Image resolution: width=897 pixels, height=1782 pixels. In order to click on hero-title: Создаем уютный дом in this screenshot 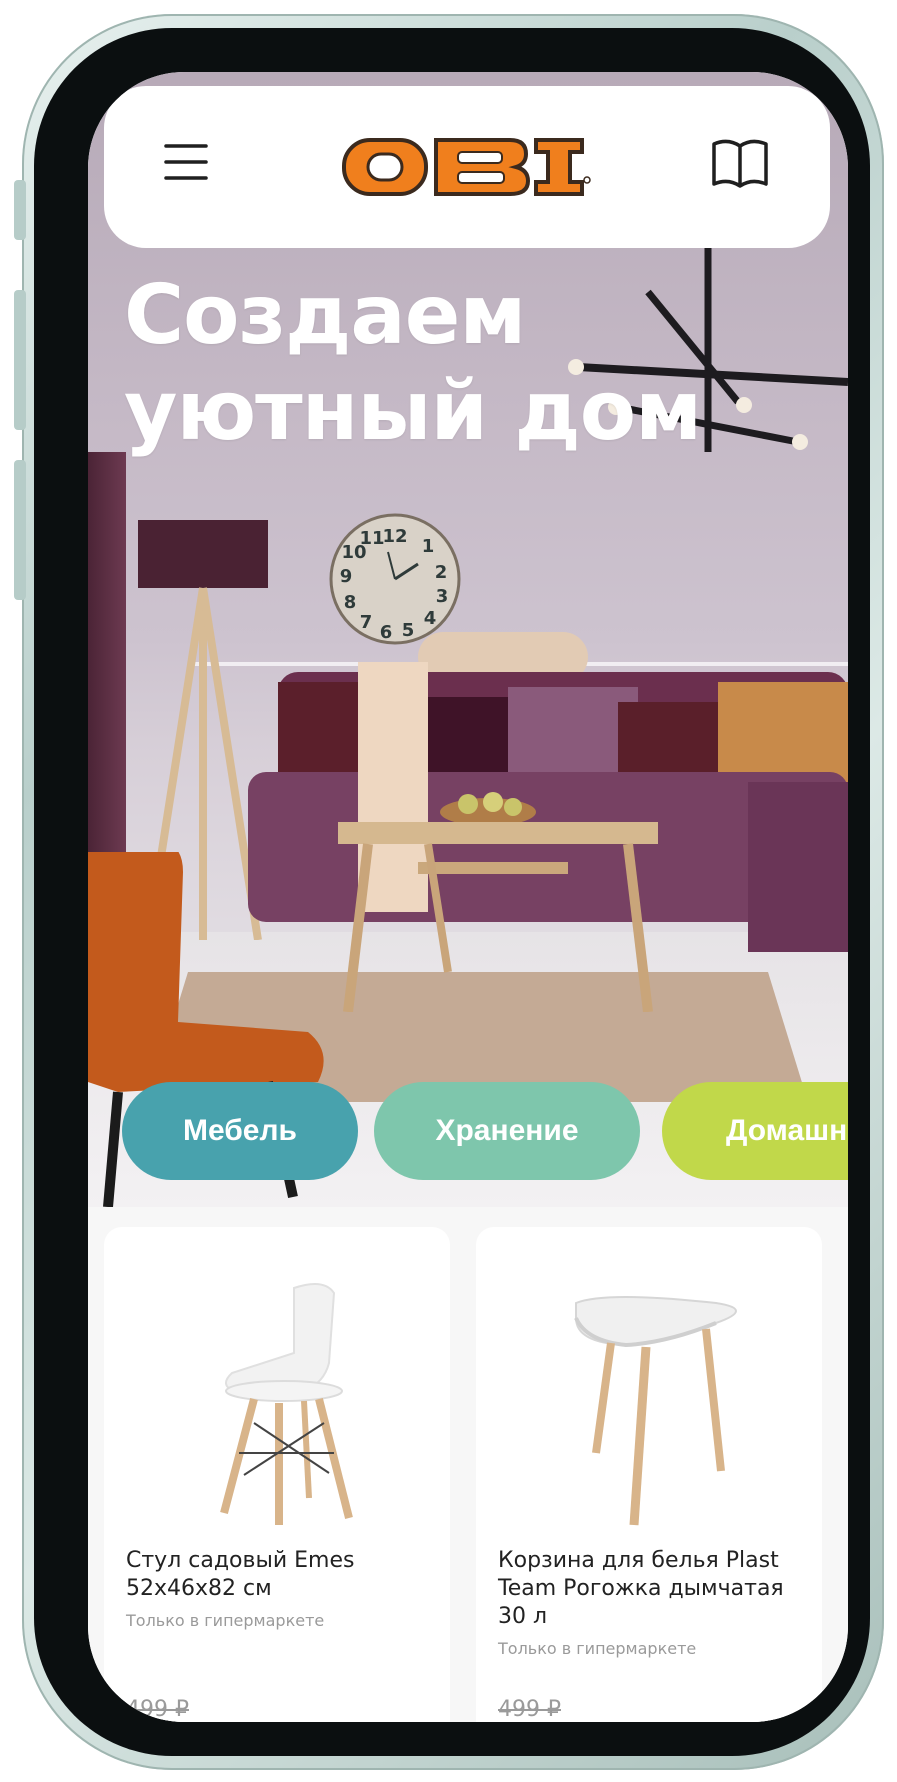, I will do `click(424, 364)`.